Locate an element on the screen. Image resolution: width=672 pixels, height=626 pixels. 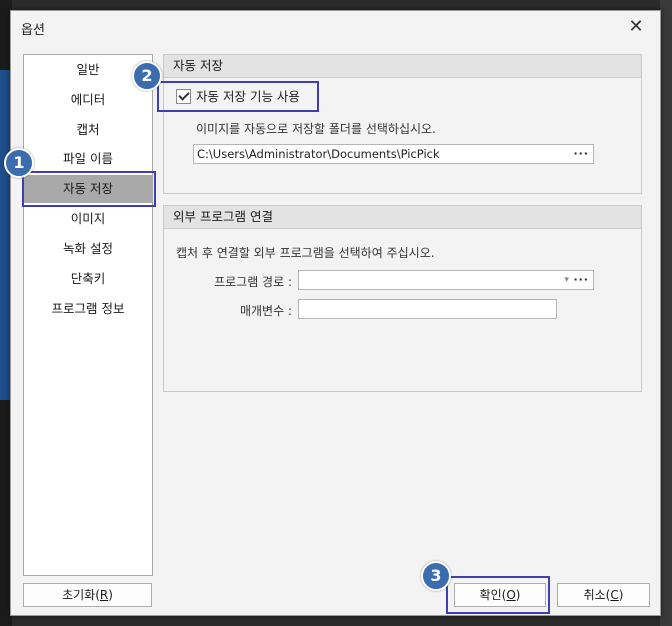
nav-item-image: 이미지 is located at coordinates (88, 219).